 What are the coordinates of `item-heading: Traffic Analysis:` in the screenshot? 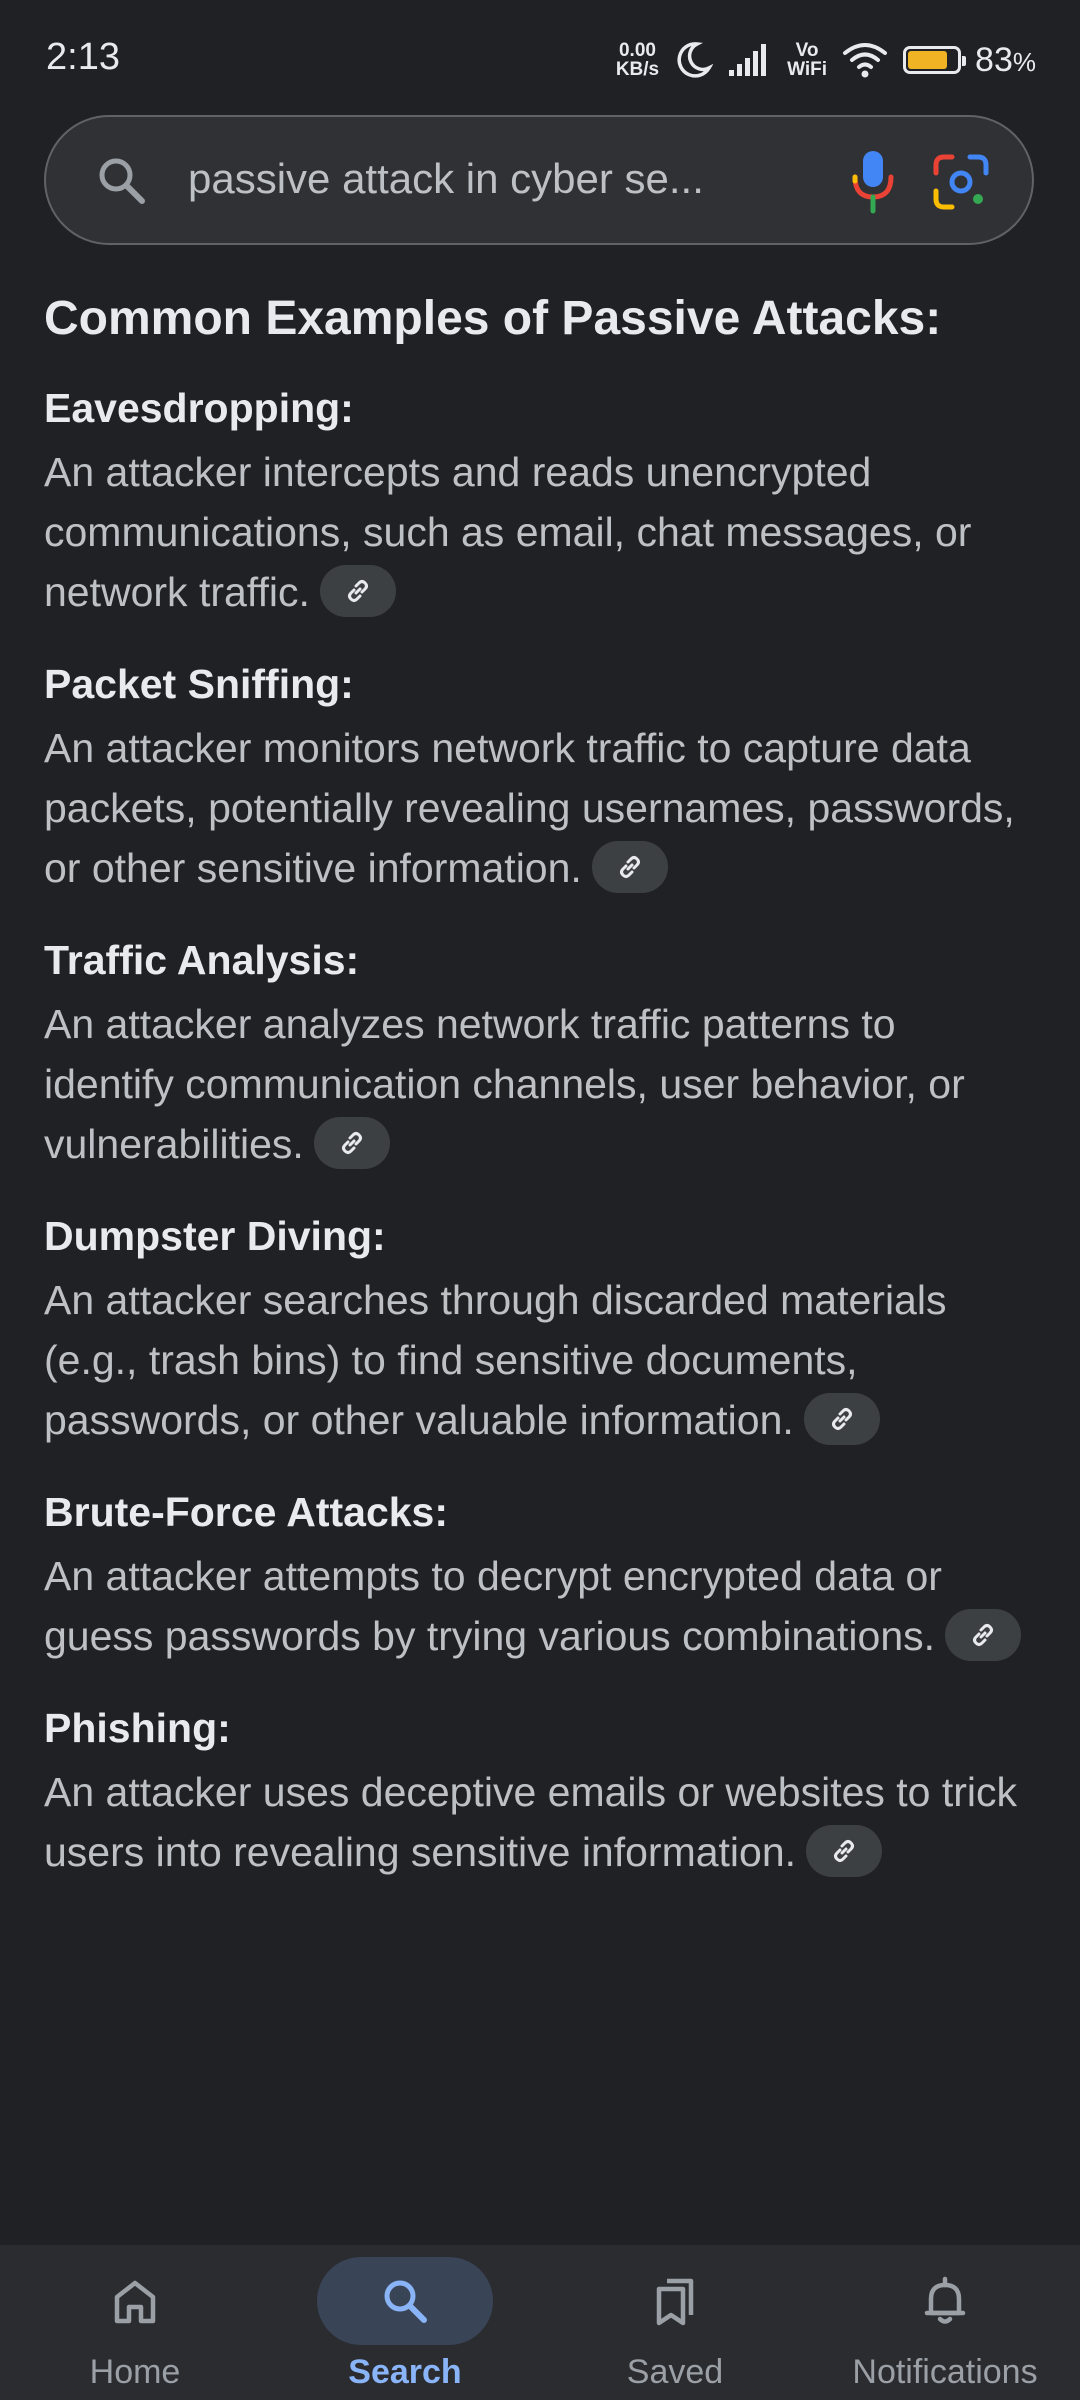 It's located at (202, 960).